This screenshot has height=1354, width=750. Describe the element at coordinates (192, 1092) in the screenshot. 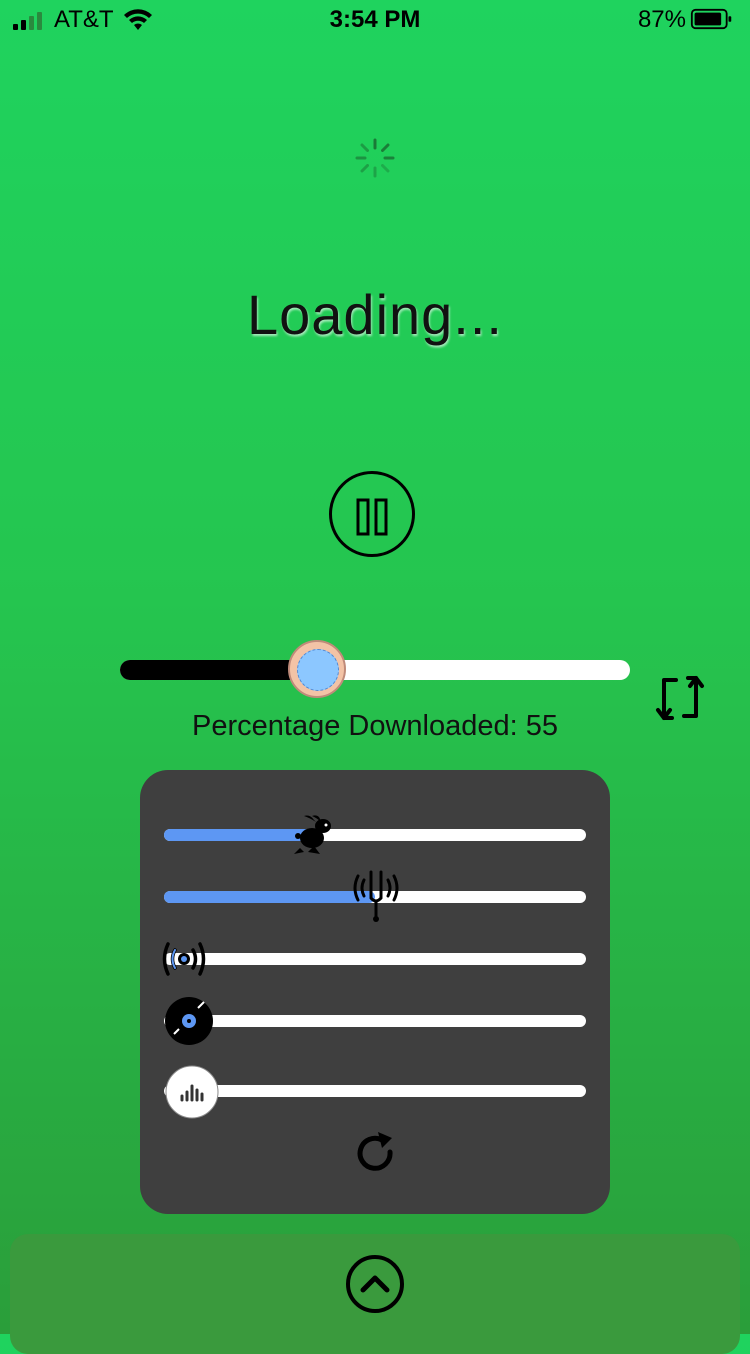

I see `equalizer-icon` at that location.